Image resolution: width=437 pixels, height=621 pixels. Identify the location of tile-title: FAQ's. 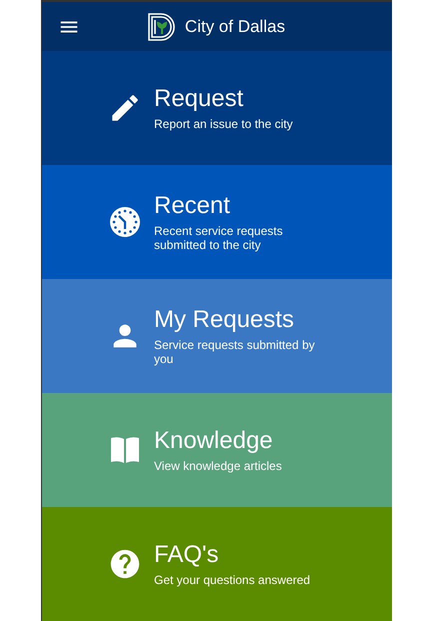
(187, 555).